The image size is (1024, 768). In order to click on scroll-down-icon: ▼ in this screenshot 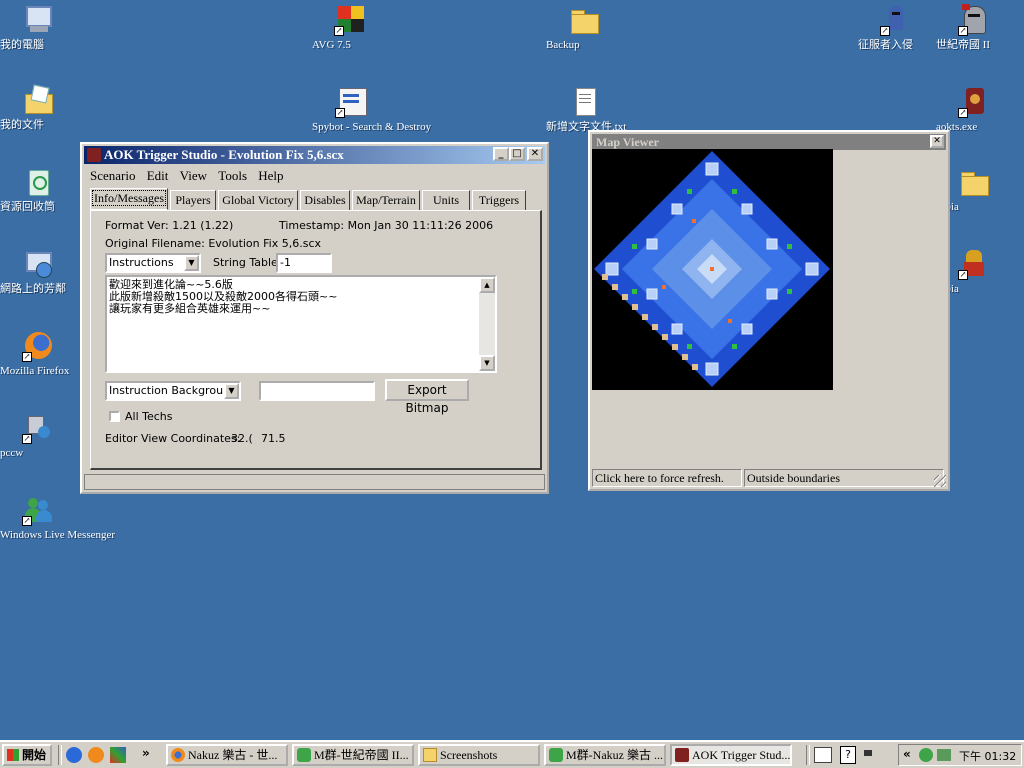, I will do `click(487, 363)`.